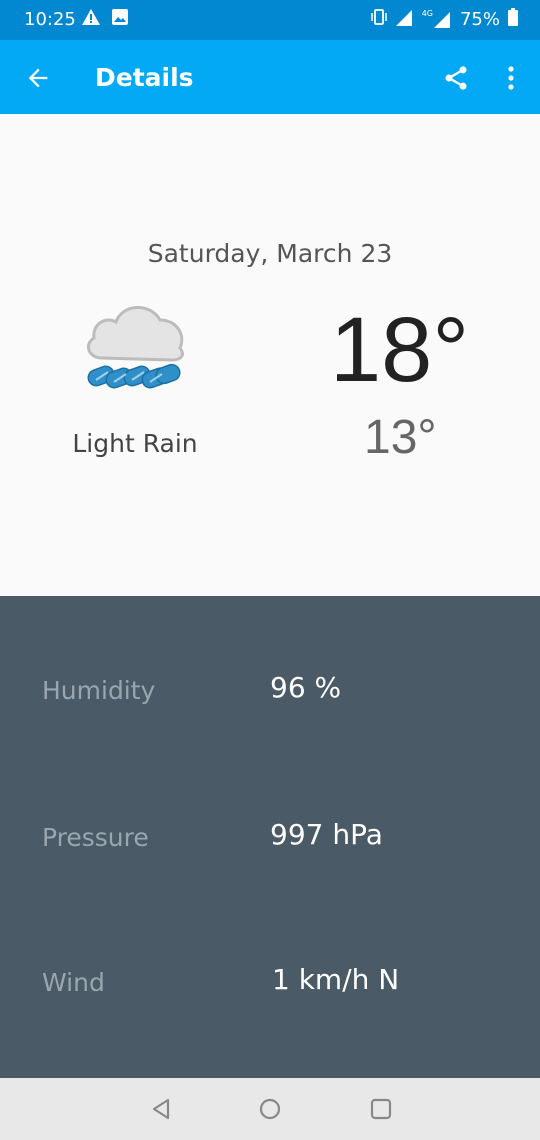 Image resolution: width=540 pixels, height=1140 pixels. What do you see at coordinates (326, 834) in the screenshot?
I see `pressure-value: 997 hPa` at bounding box center [326, 834].